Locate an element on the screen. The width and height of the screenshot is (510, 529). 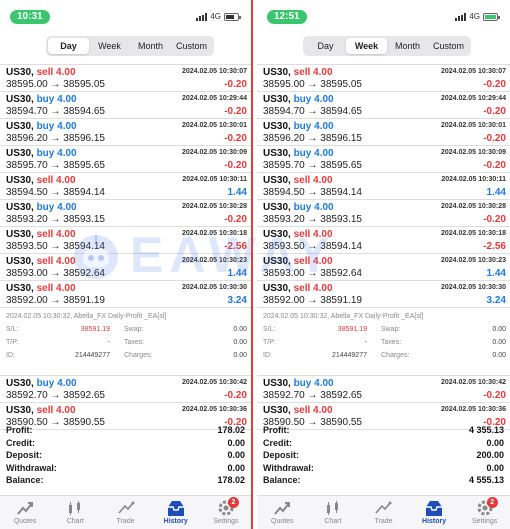
trade-time: 2024.02.05 10:30:07 is located at coordinates (214, 71).